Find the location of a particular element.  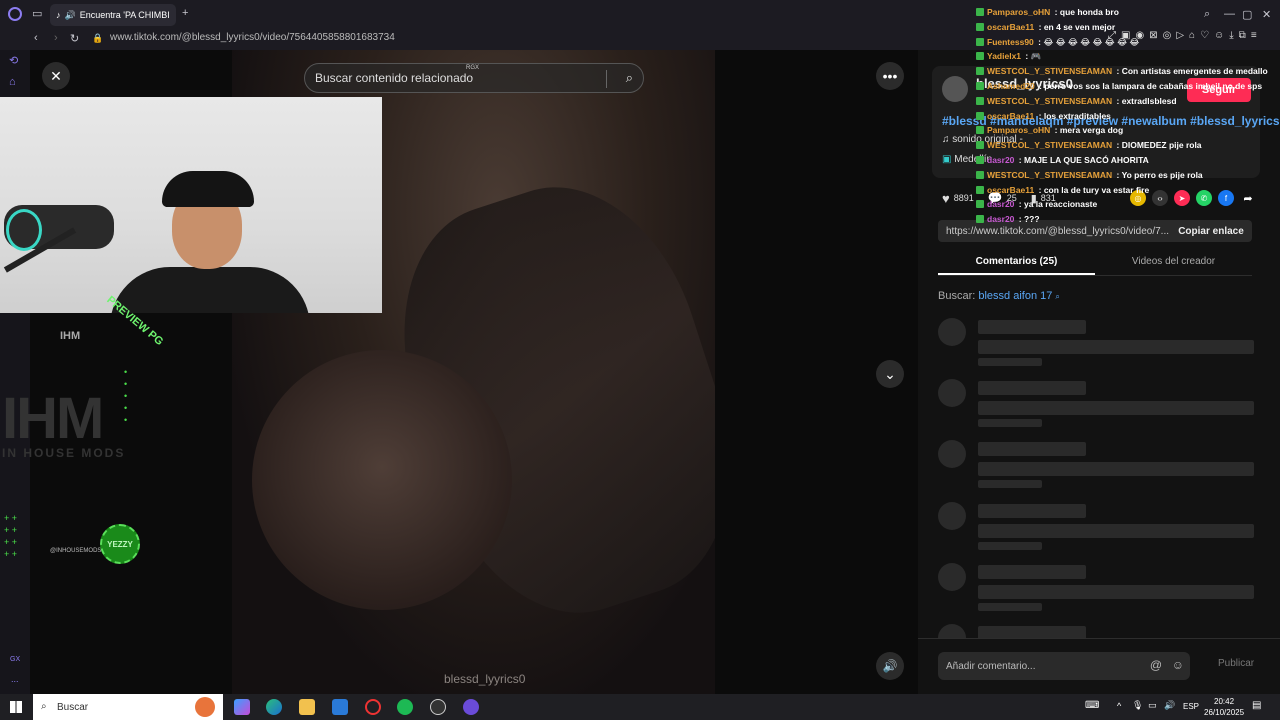

green-dots-column: • • • • • is located at coordinates (126, 396).